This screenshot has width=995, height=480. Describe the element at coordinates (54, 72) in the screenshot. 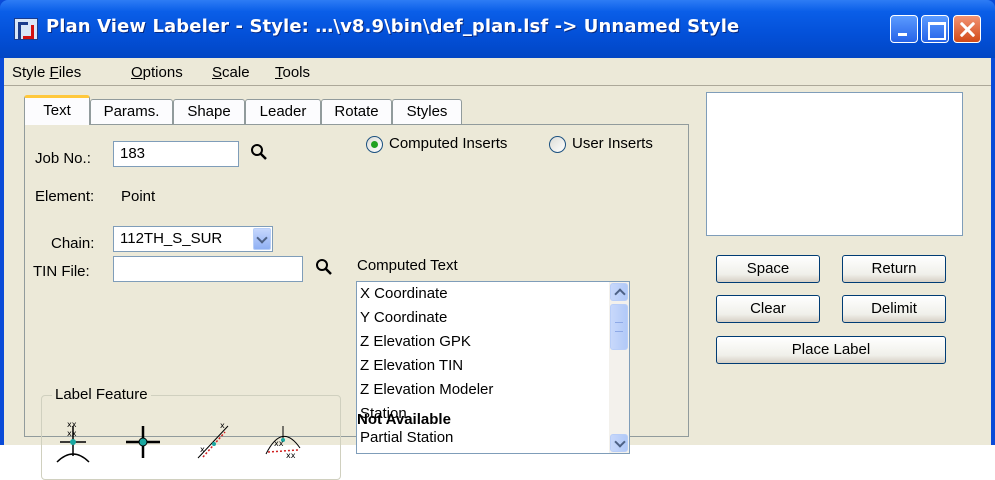

I see `menu-accelerator: F` at that location.